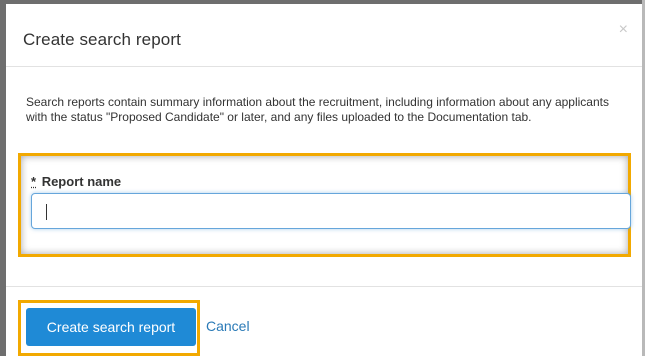  I want to click on dialog-title: Create search report, so click(102, 39).